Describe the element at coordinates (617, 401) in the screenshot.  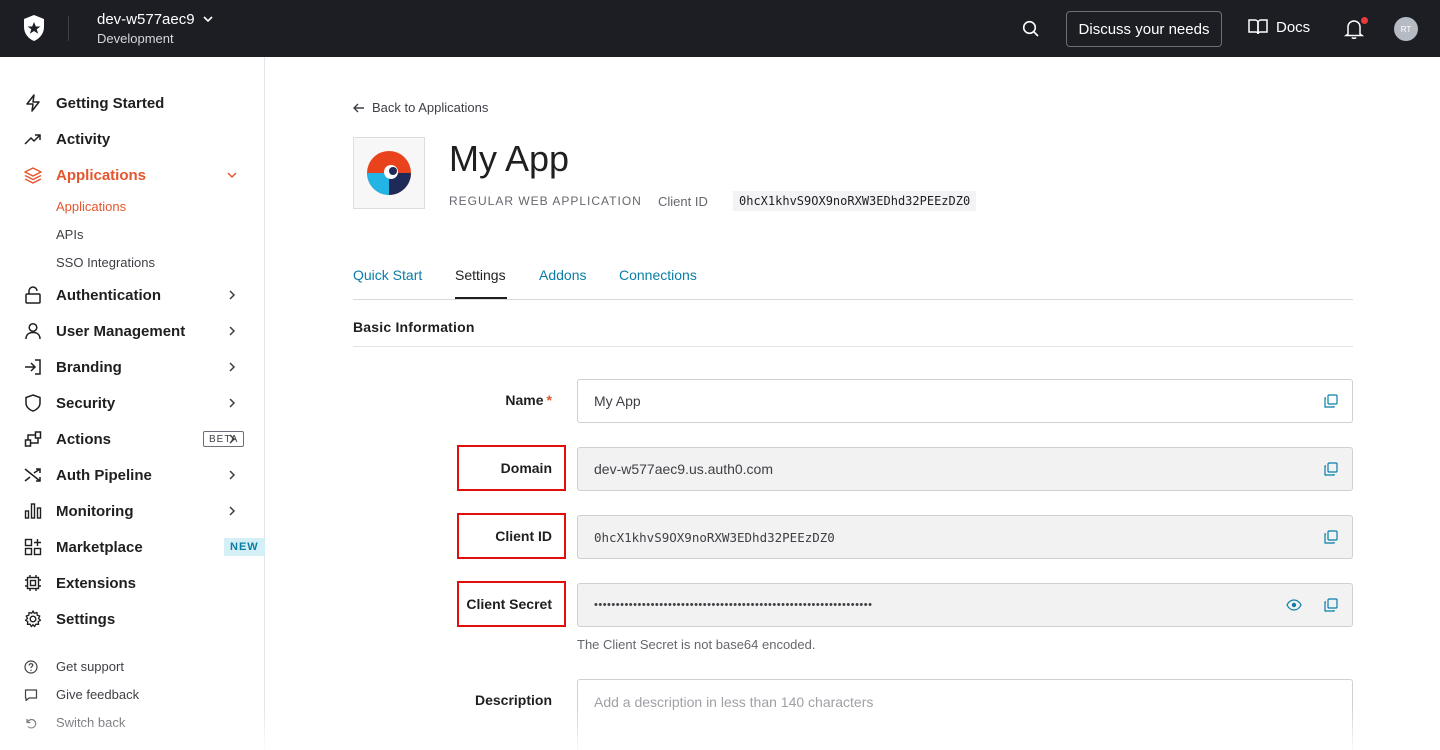
I see `name-value: My App` at that location.